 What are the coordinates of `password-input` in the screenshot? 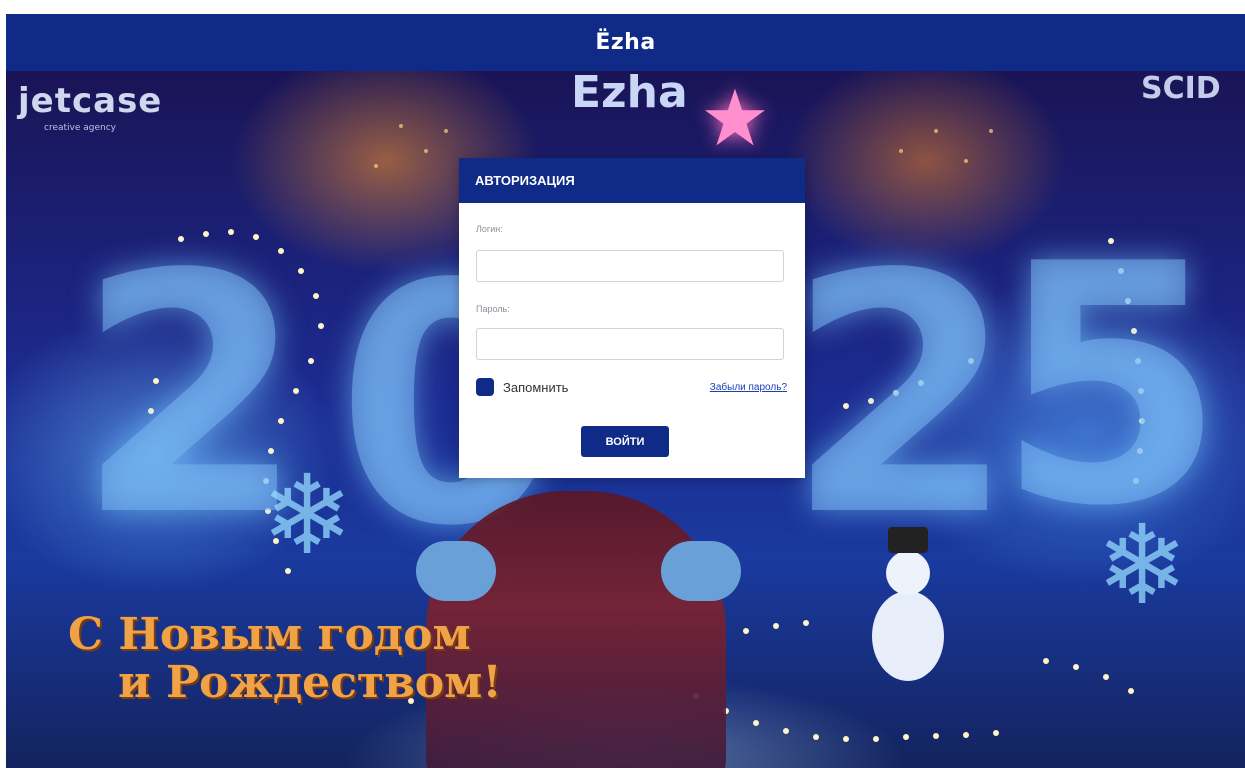 It's located at (630, 344).